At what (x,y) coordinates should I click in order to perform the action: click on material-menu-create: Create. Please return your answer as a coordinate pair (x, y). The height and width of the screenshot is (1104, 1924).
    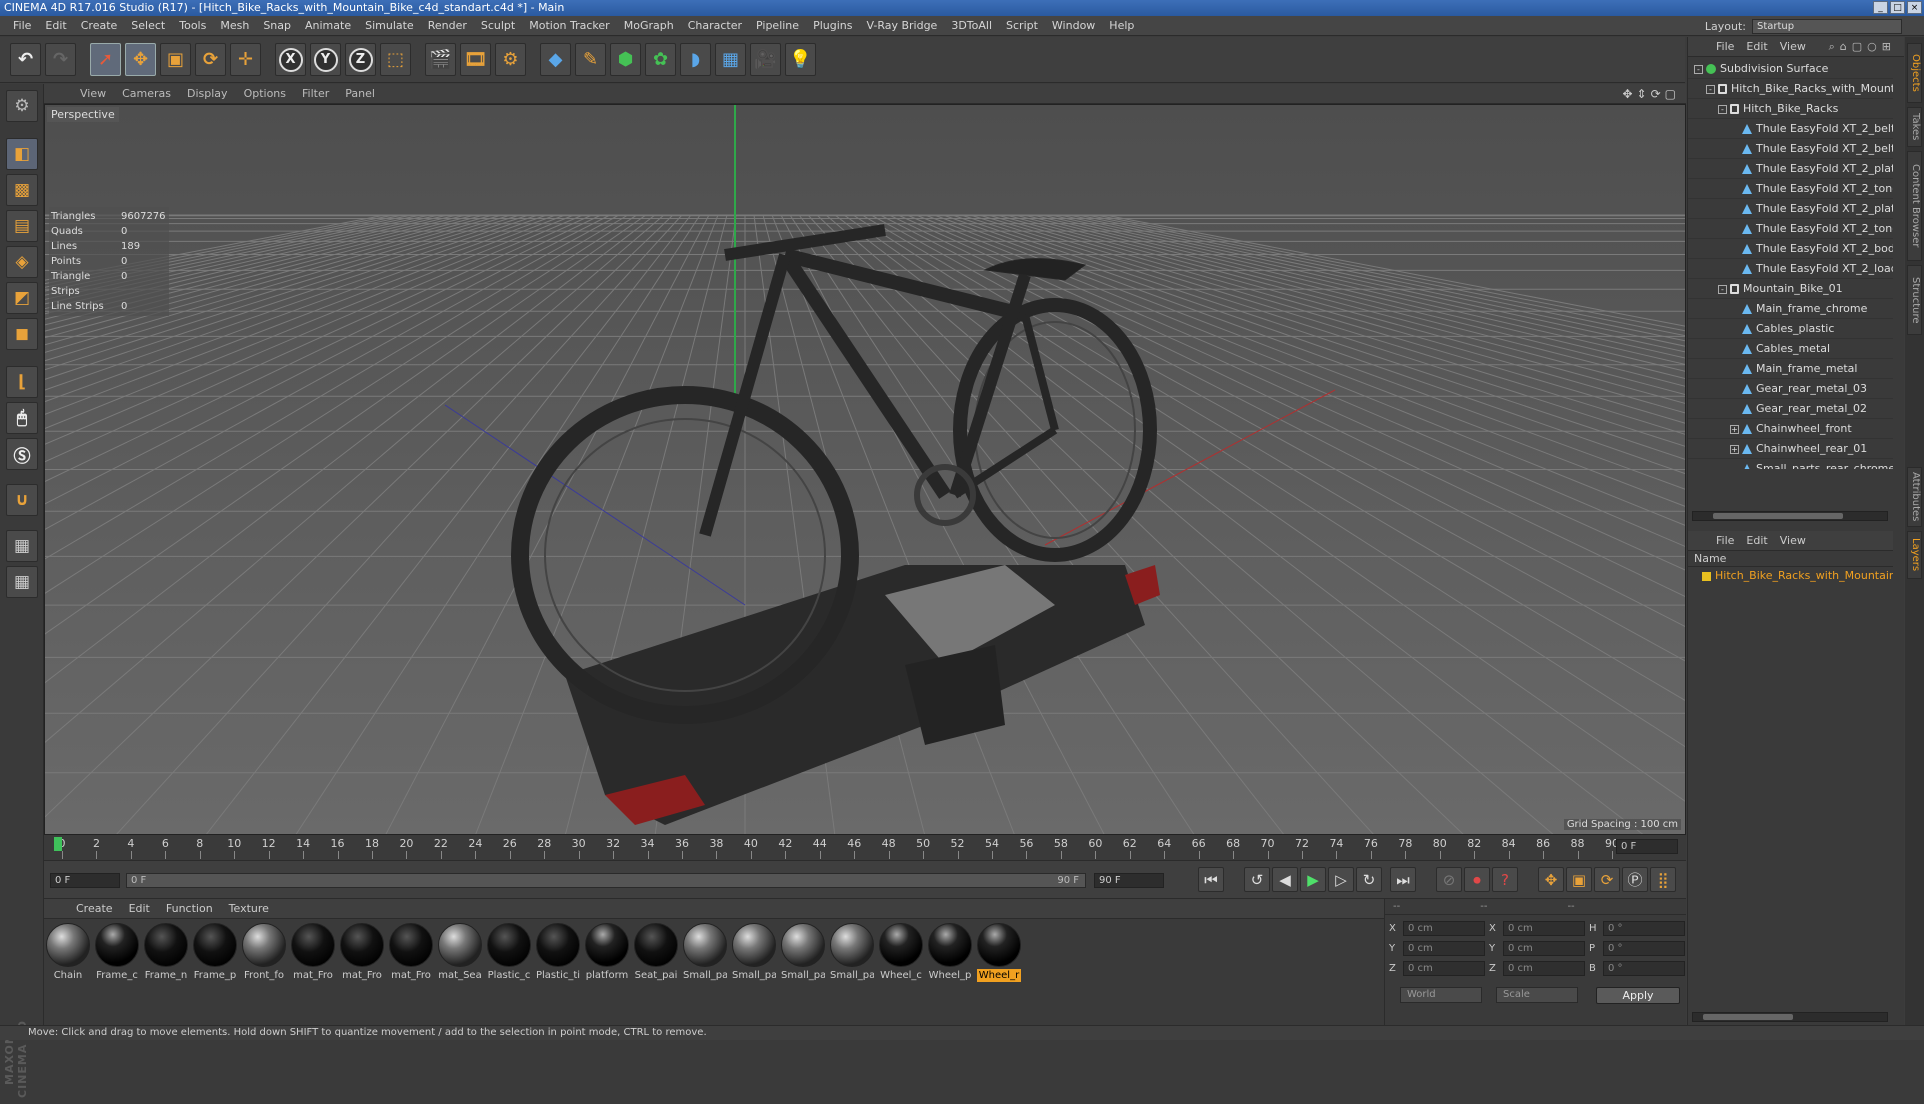
    Looking at the image, I should click on (94, 908).